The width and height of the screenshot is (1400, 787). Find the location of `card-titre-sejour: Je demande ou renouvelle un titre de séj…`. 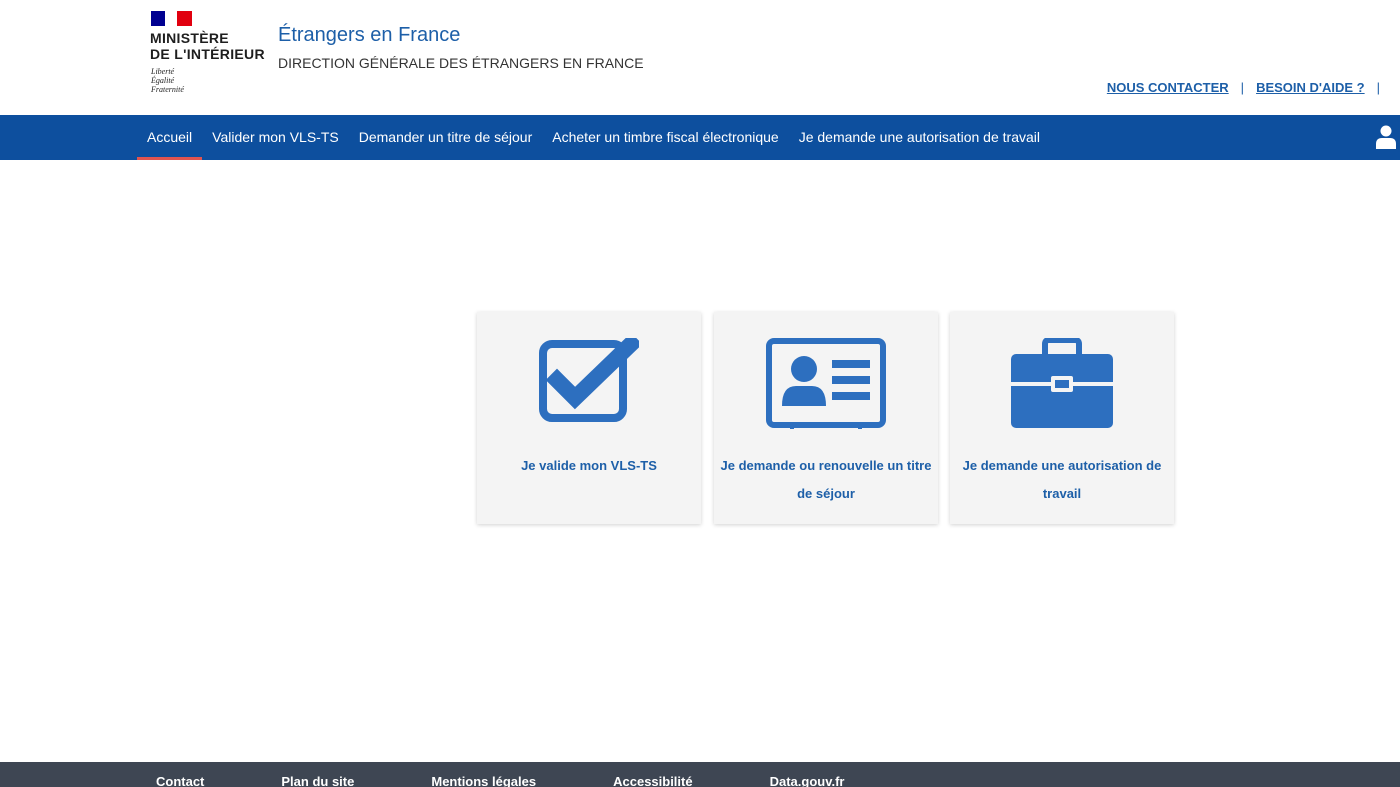

card-titre-sejour: Je demande ou renouvelle un titre de séj… is located at coordinates (826, 418).